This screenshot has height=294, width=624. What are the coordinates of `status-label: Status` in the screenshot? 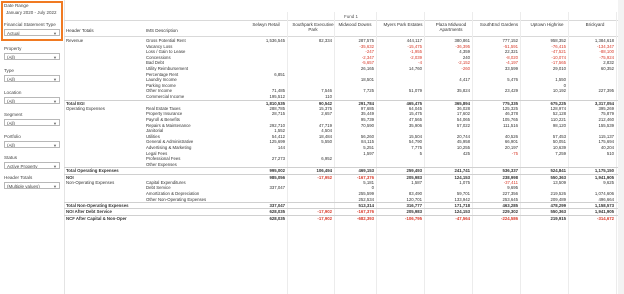 It's located at (11, 157).